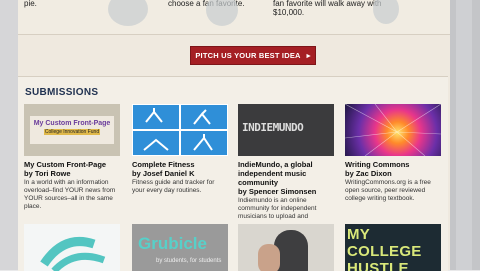 Image resolution: width=480 pixels, height=271 pixels. Describe the element at coordinates (269, 257) in the screenshot. I see `hand-image` at that location.